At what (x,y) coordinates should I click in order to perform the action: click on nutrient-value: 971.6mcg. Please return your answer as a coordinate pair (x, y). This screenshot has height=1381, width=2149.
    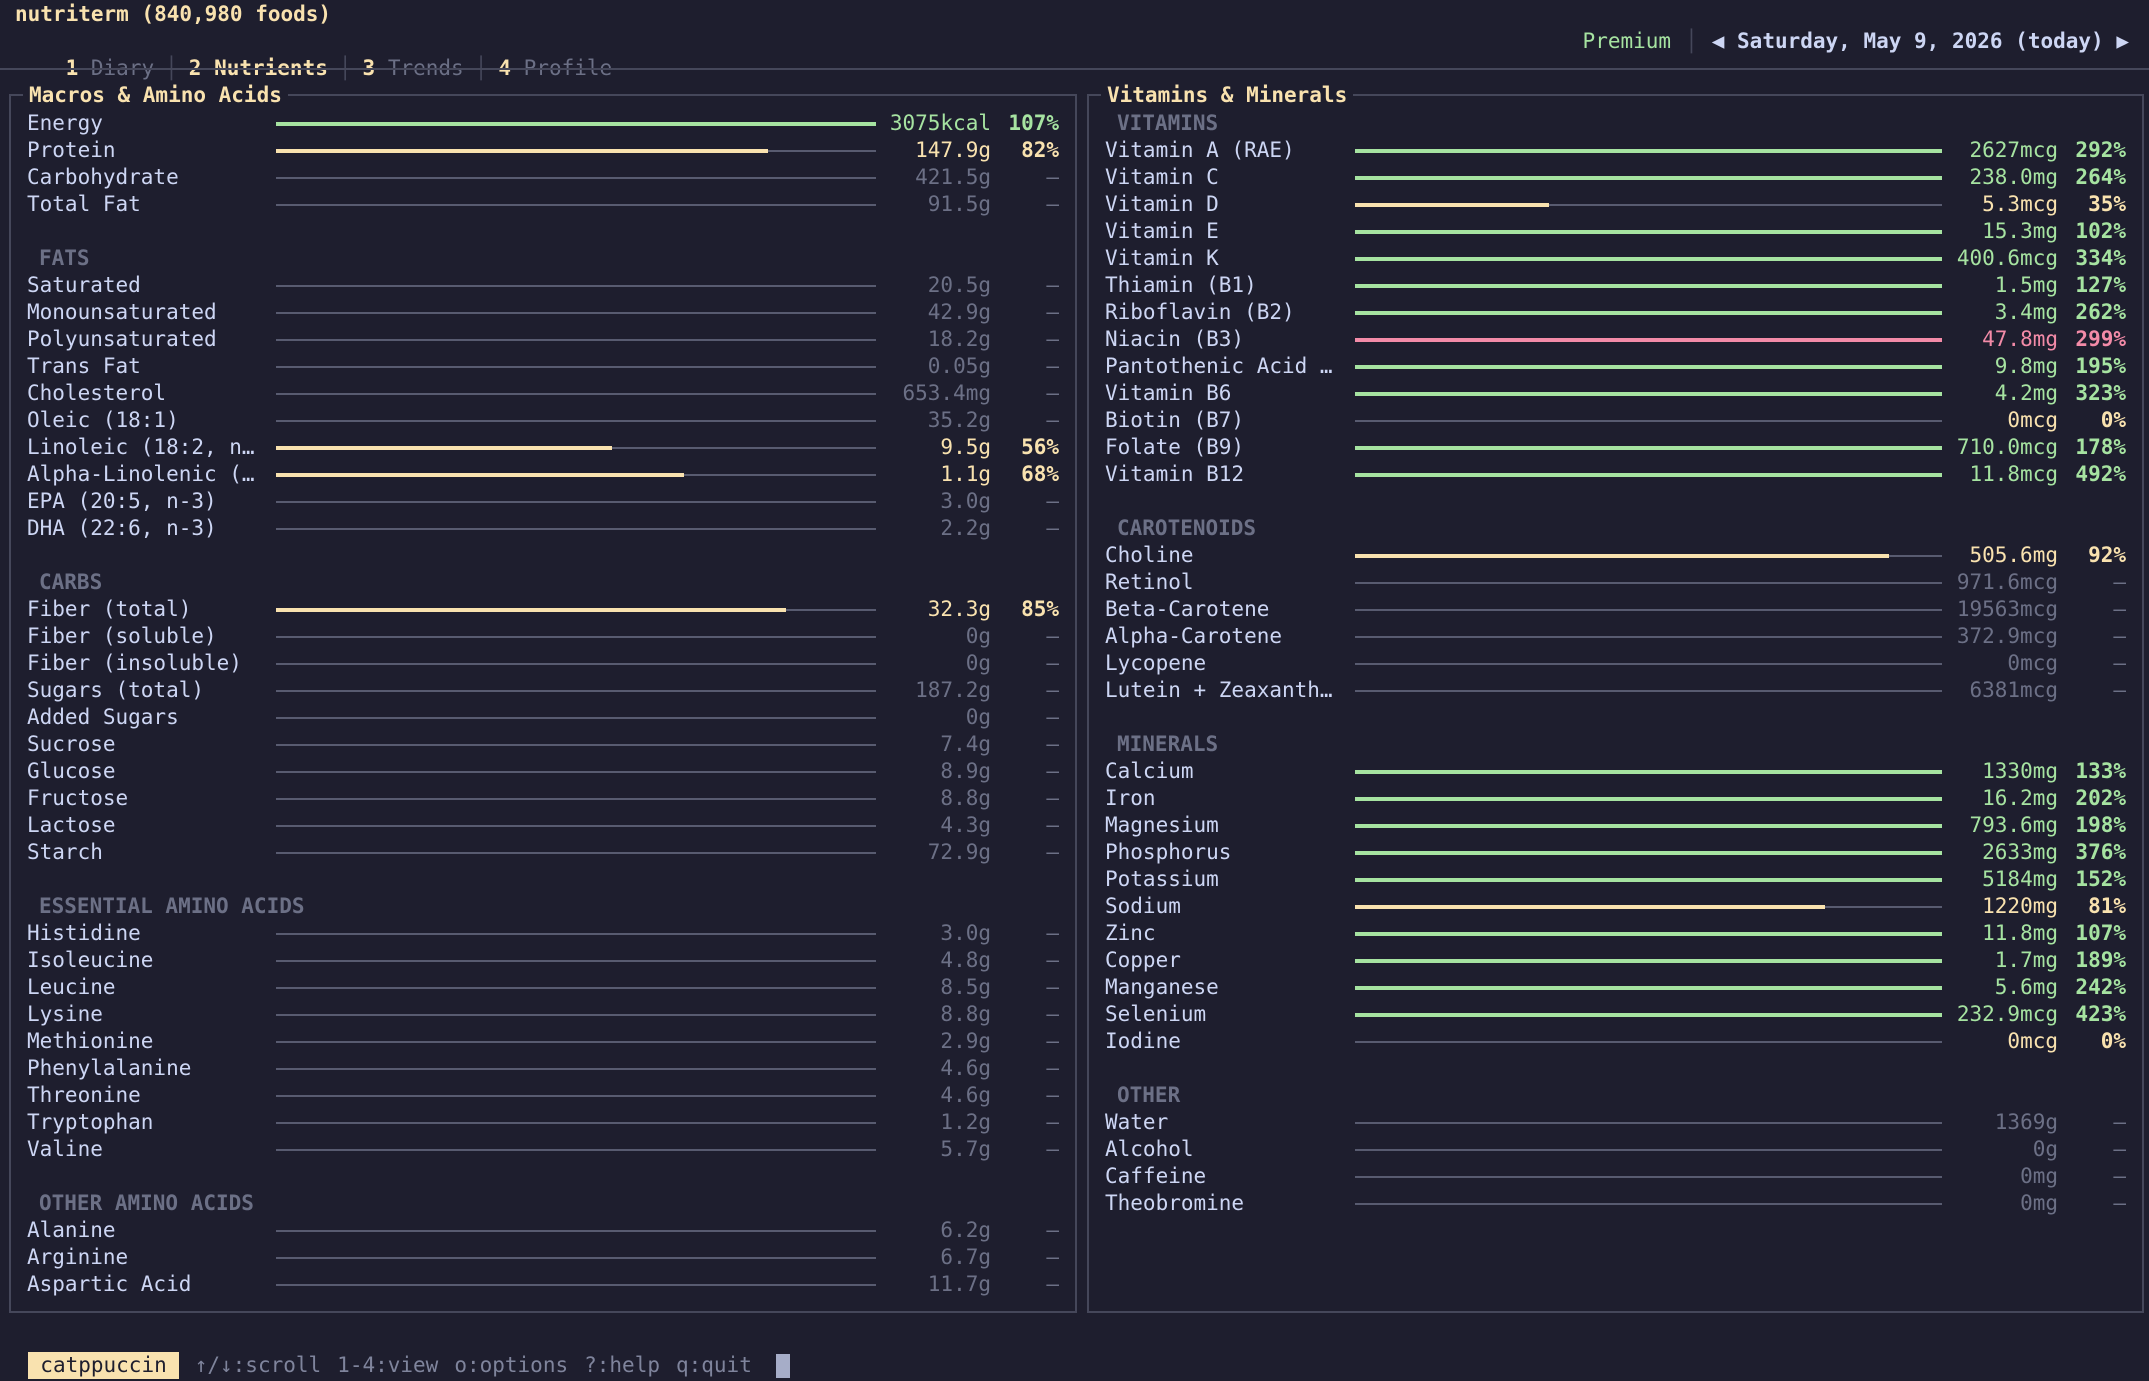
    Looking at the image, I should click on (2007, 582).